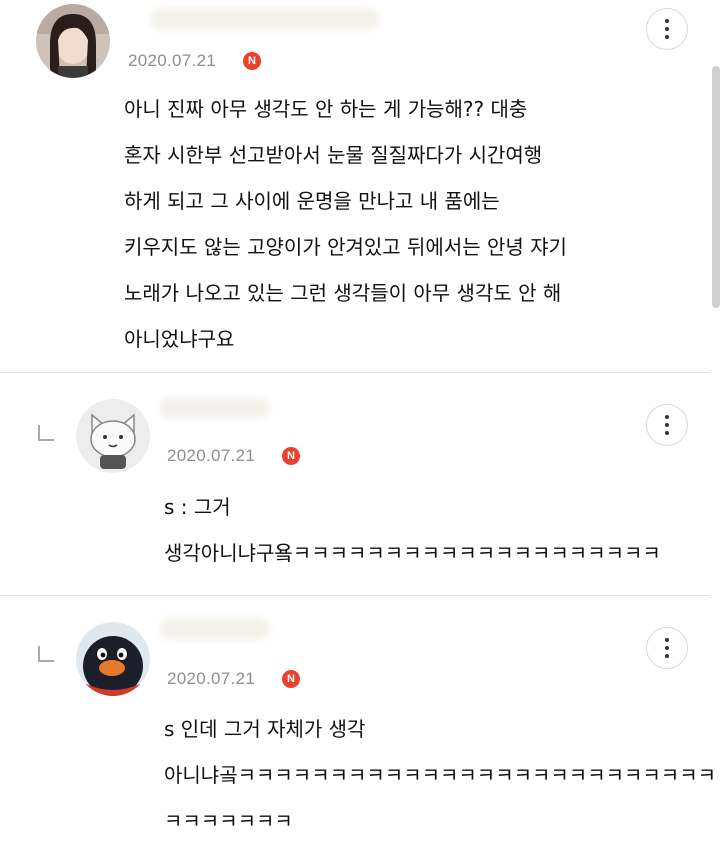  What do you see at coordinates (716, 187) in the screenshot?
I see `scrollbar` at bounding box center [716, 187].